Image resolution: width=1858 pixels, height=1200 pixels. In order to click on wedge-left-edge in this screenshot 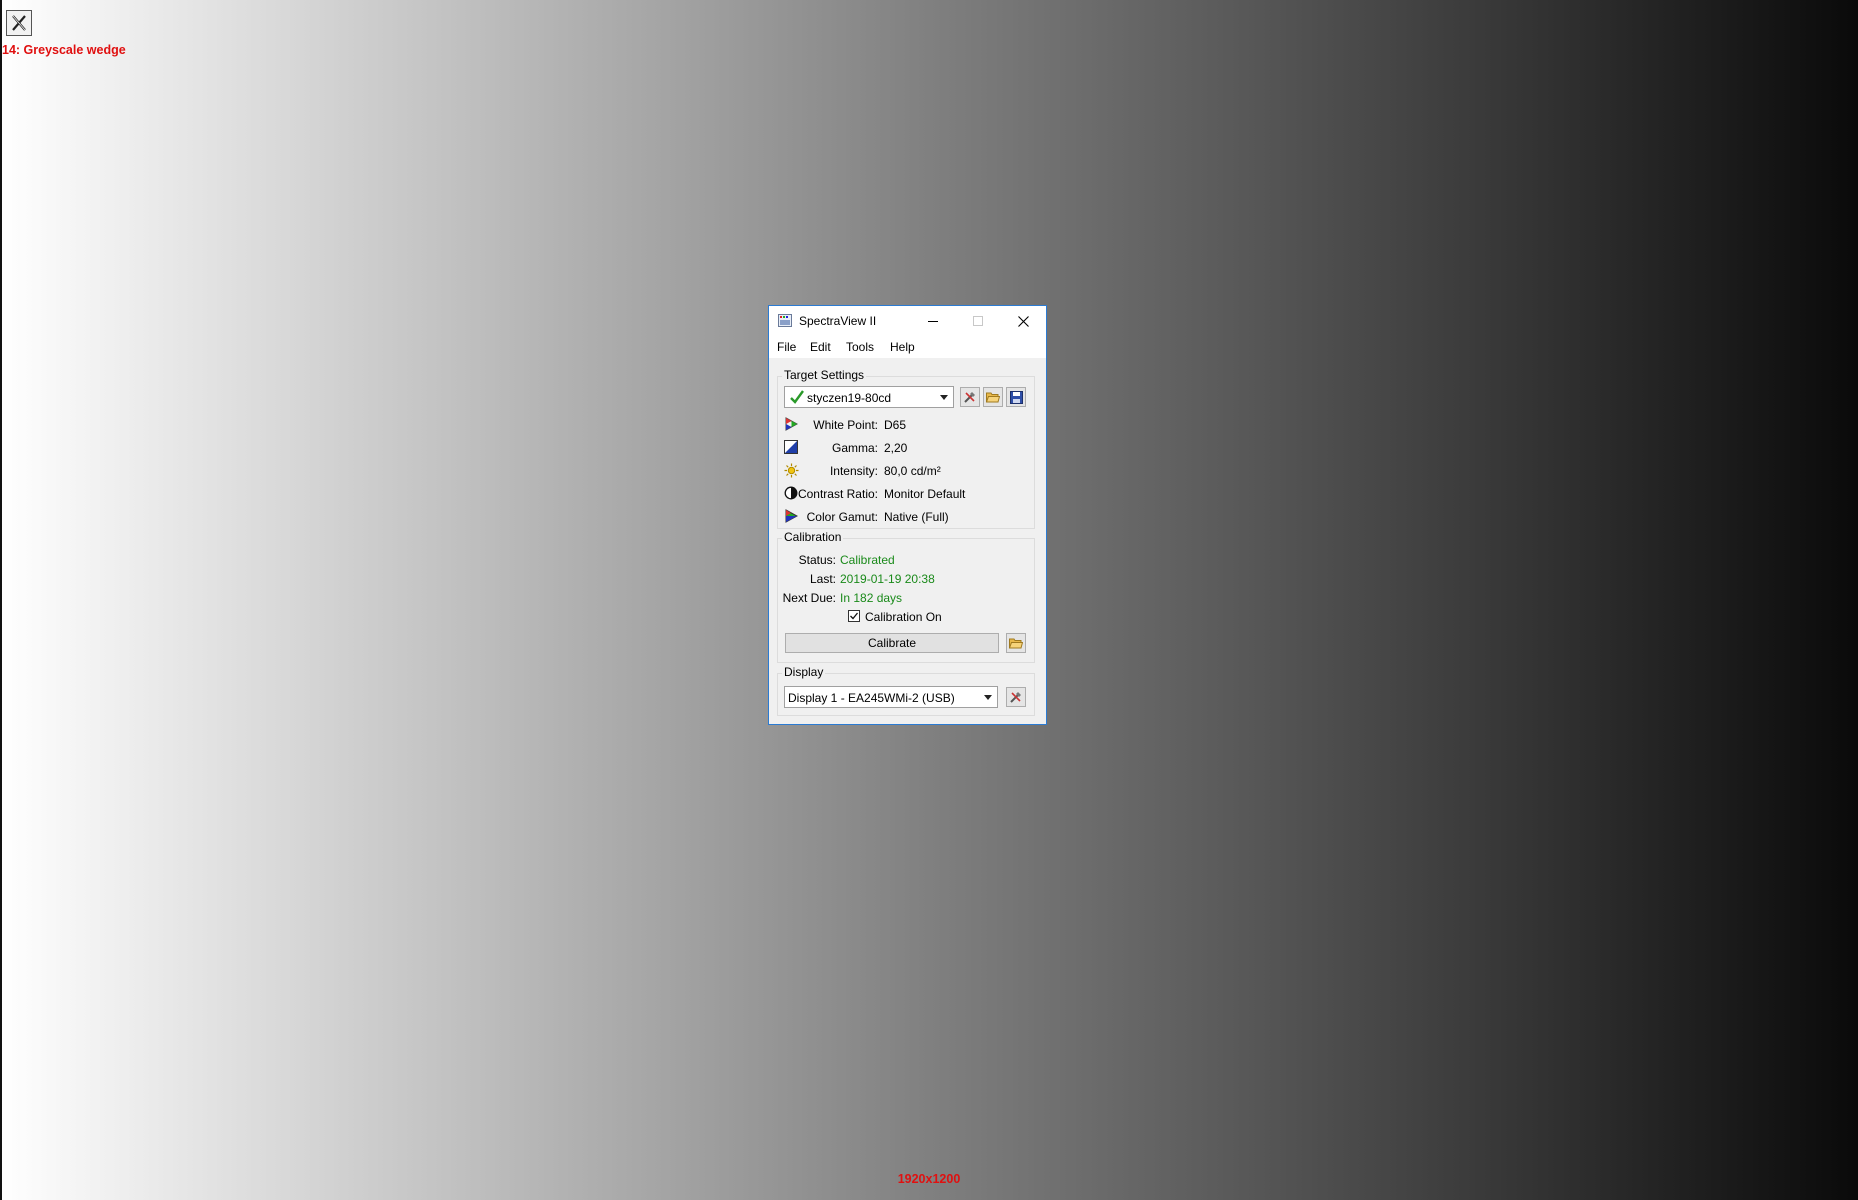, I will do `click(1, 600)`.